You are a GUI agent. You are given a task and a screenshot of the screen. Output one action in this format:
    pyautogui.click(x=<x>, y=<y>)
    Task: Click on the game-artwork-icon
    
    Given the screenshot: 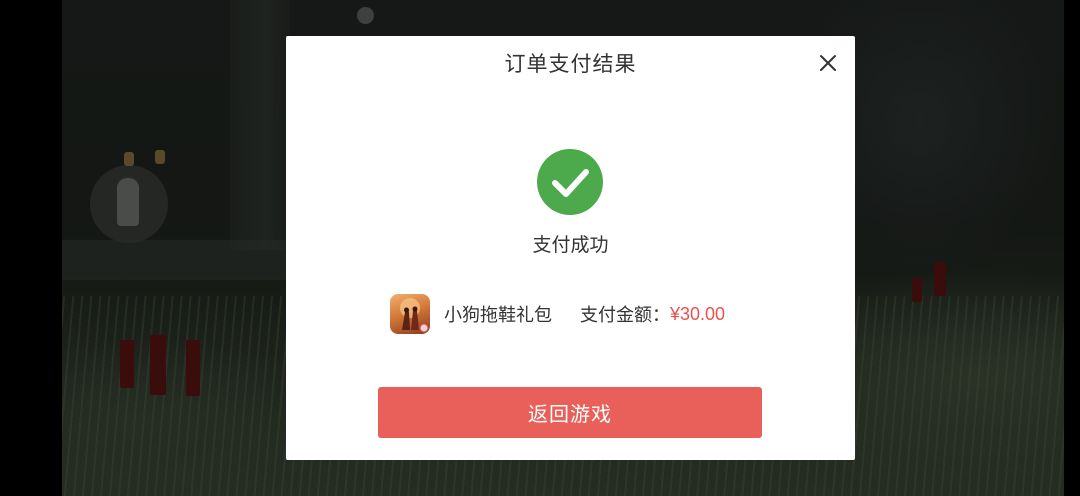 What is the action you would take?
    pyautogui.click(x=410, y=314)
    